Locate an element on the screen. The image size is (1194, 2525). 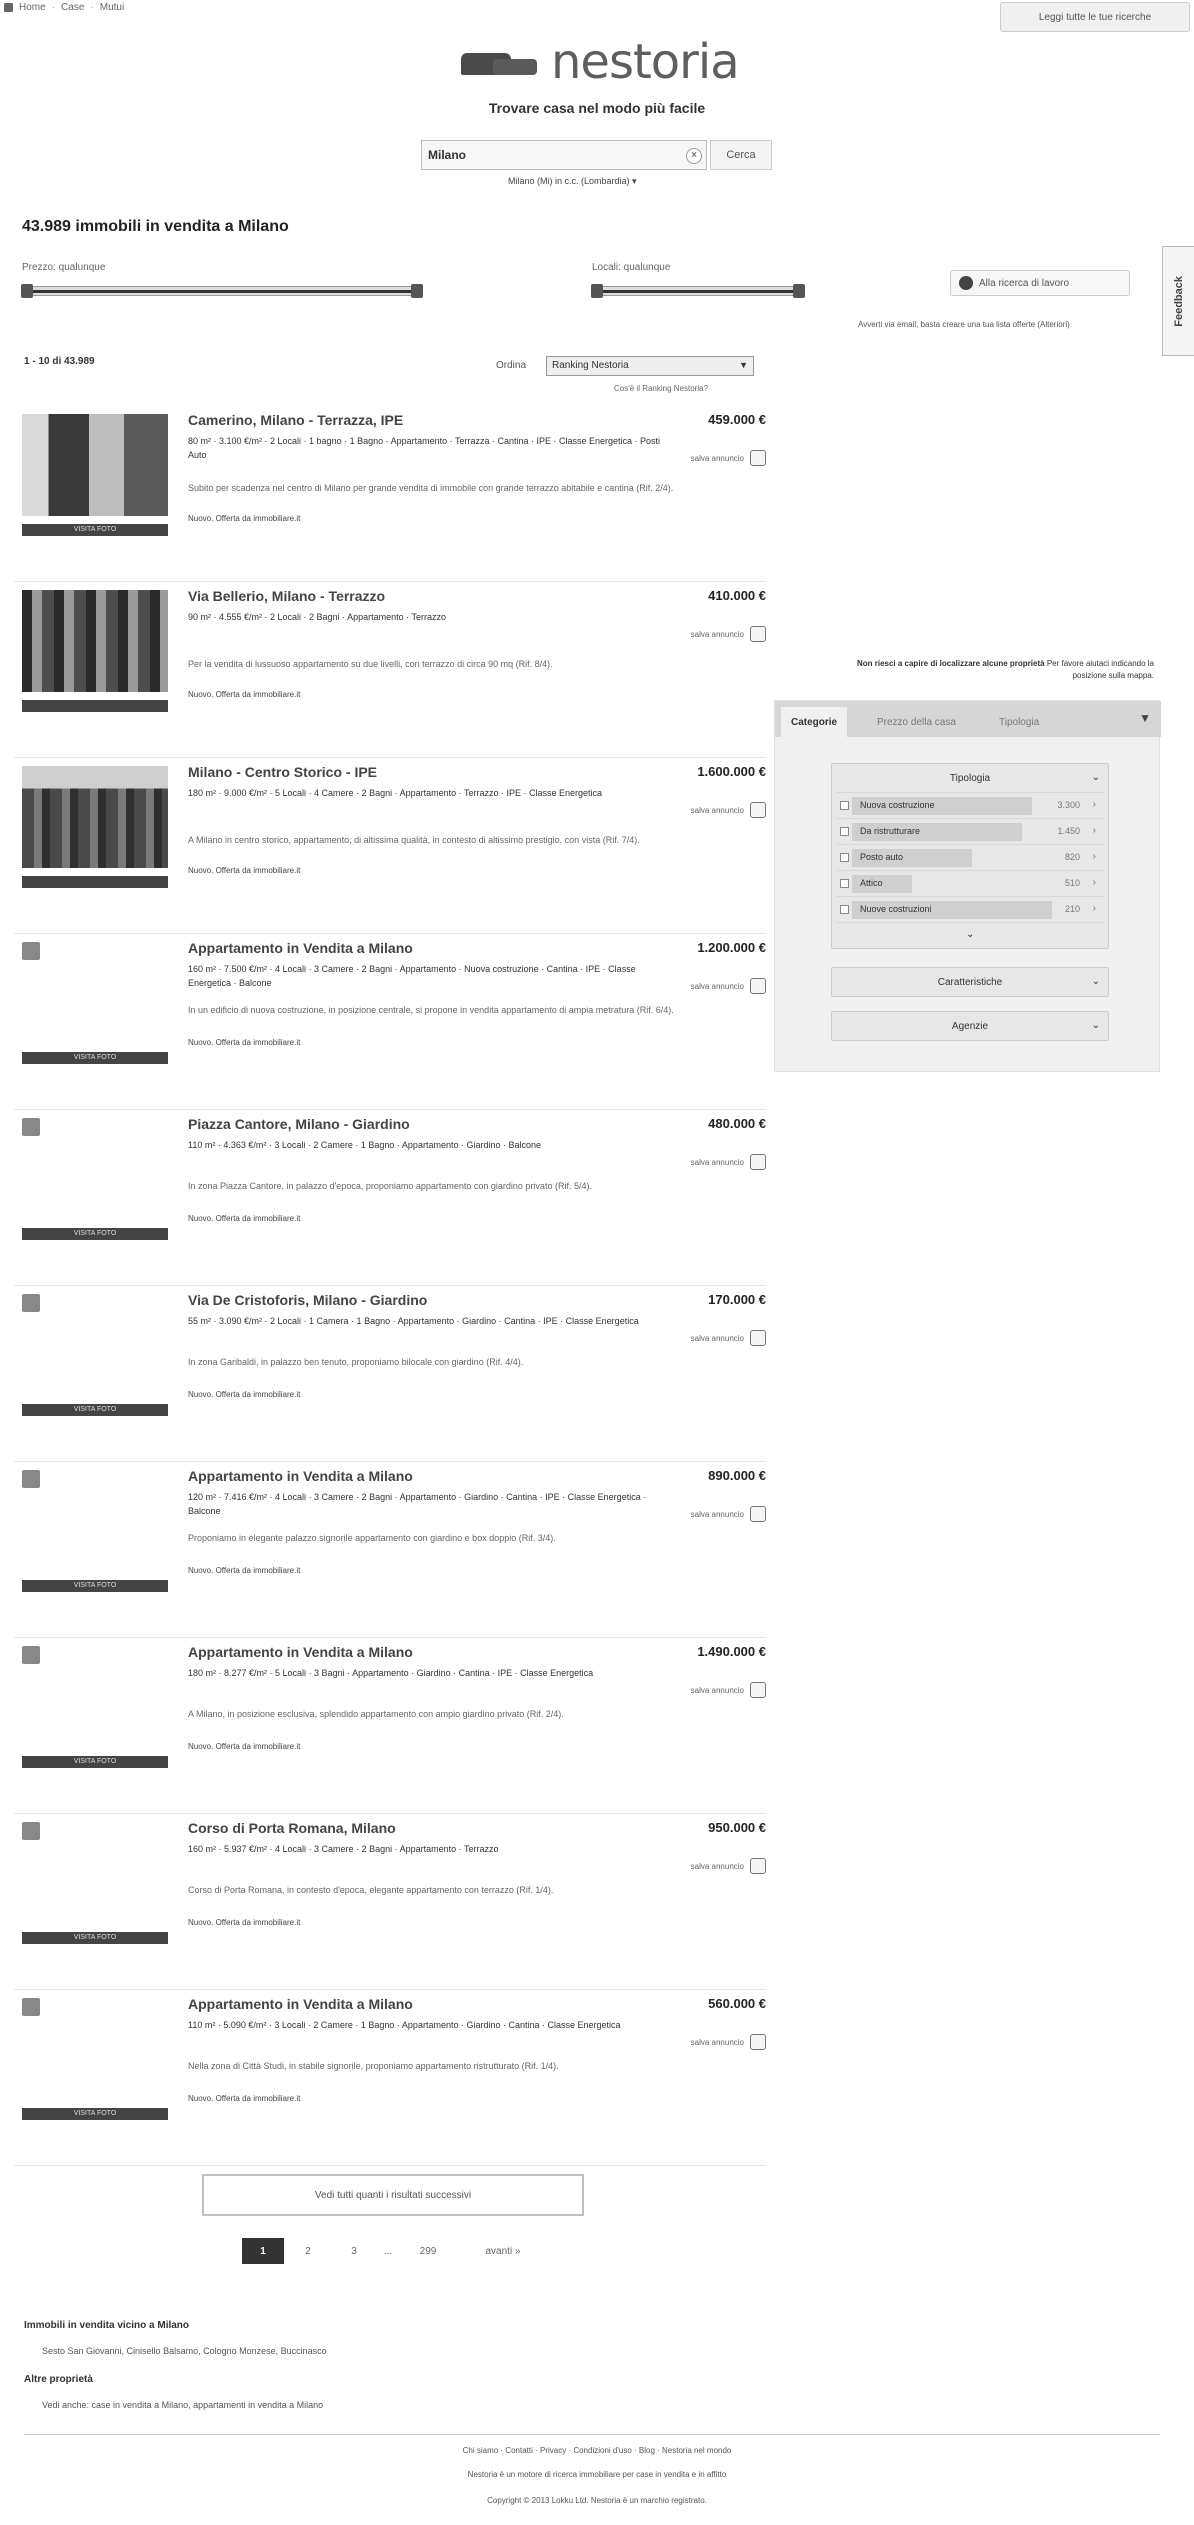
saved-searches-button: Leggi tutte le tue ricerche is located at coordinates (1095, 17).